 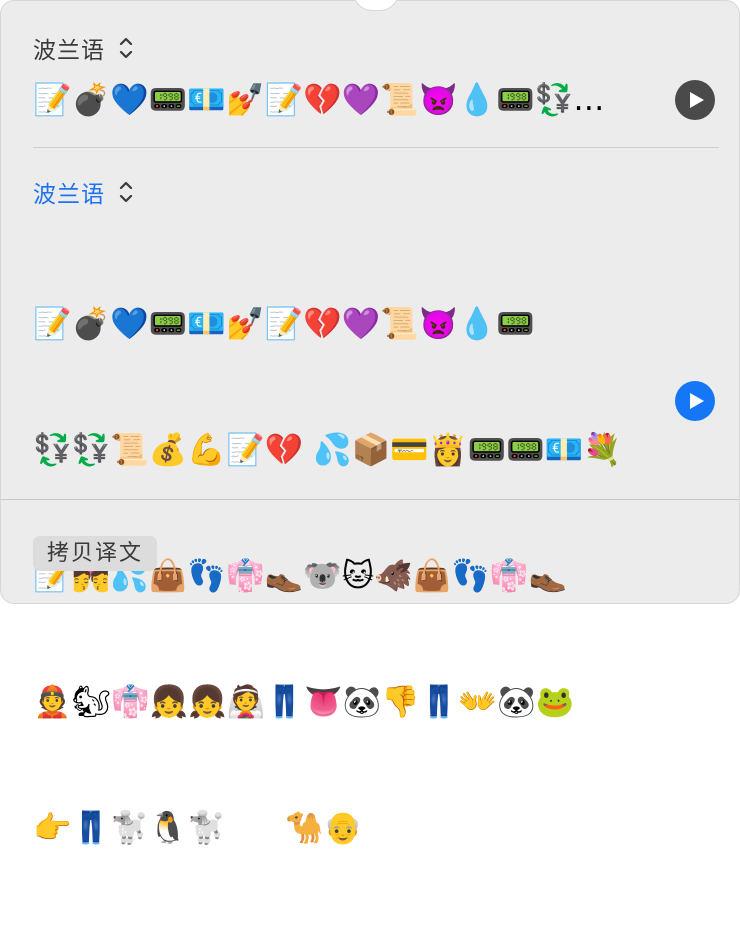 I want to click on source-language-selector: 波兰语, so click(x=83, y=48).